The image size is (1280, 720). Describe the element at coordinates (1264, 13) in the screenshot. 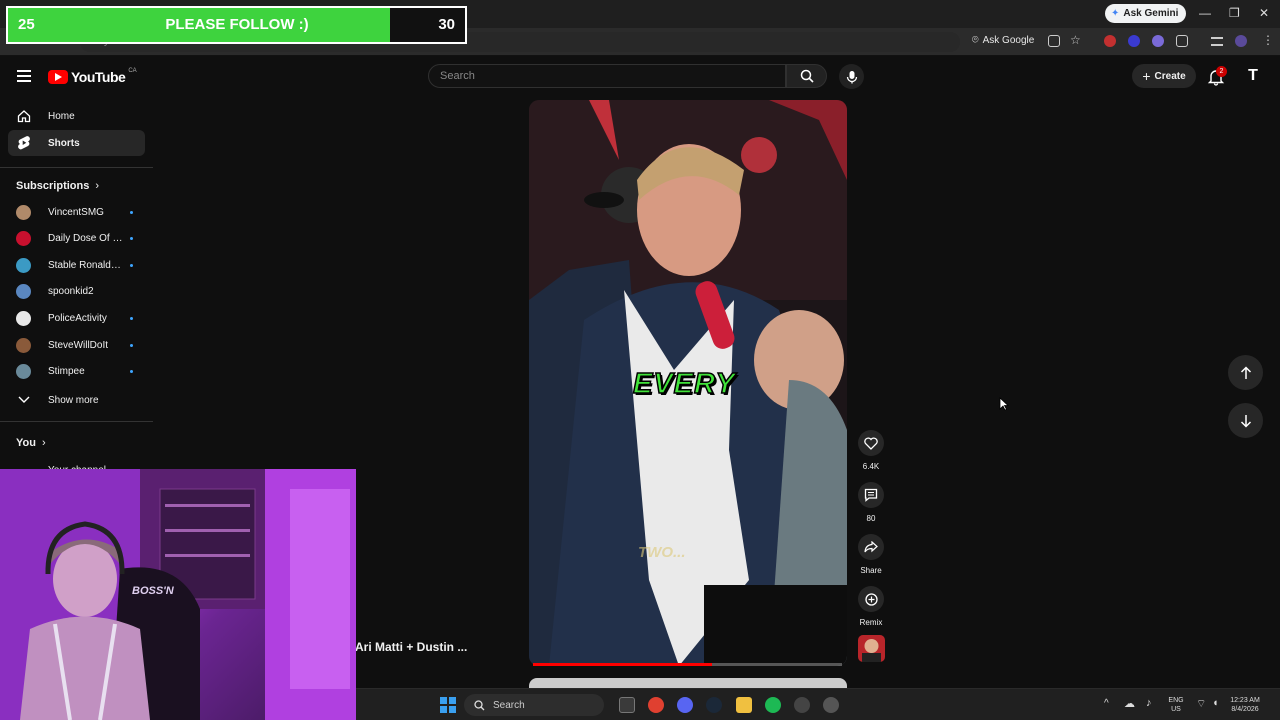

I see `close-window-icon: ✕` at that location.